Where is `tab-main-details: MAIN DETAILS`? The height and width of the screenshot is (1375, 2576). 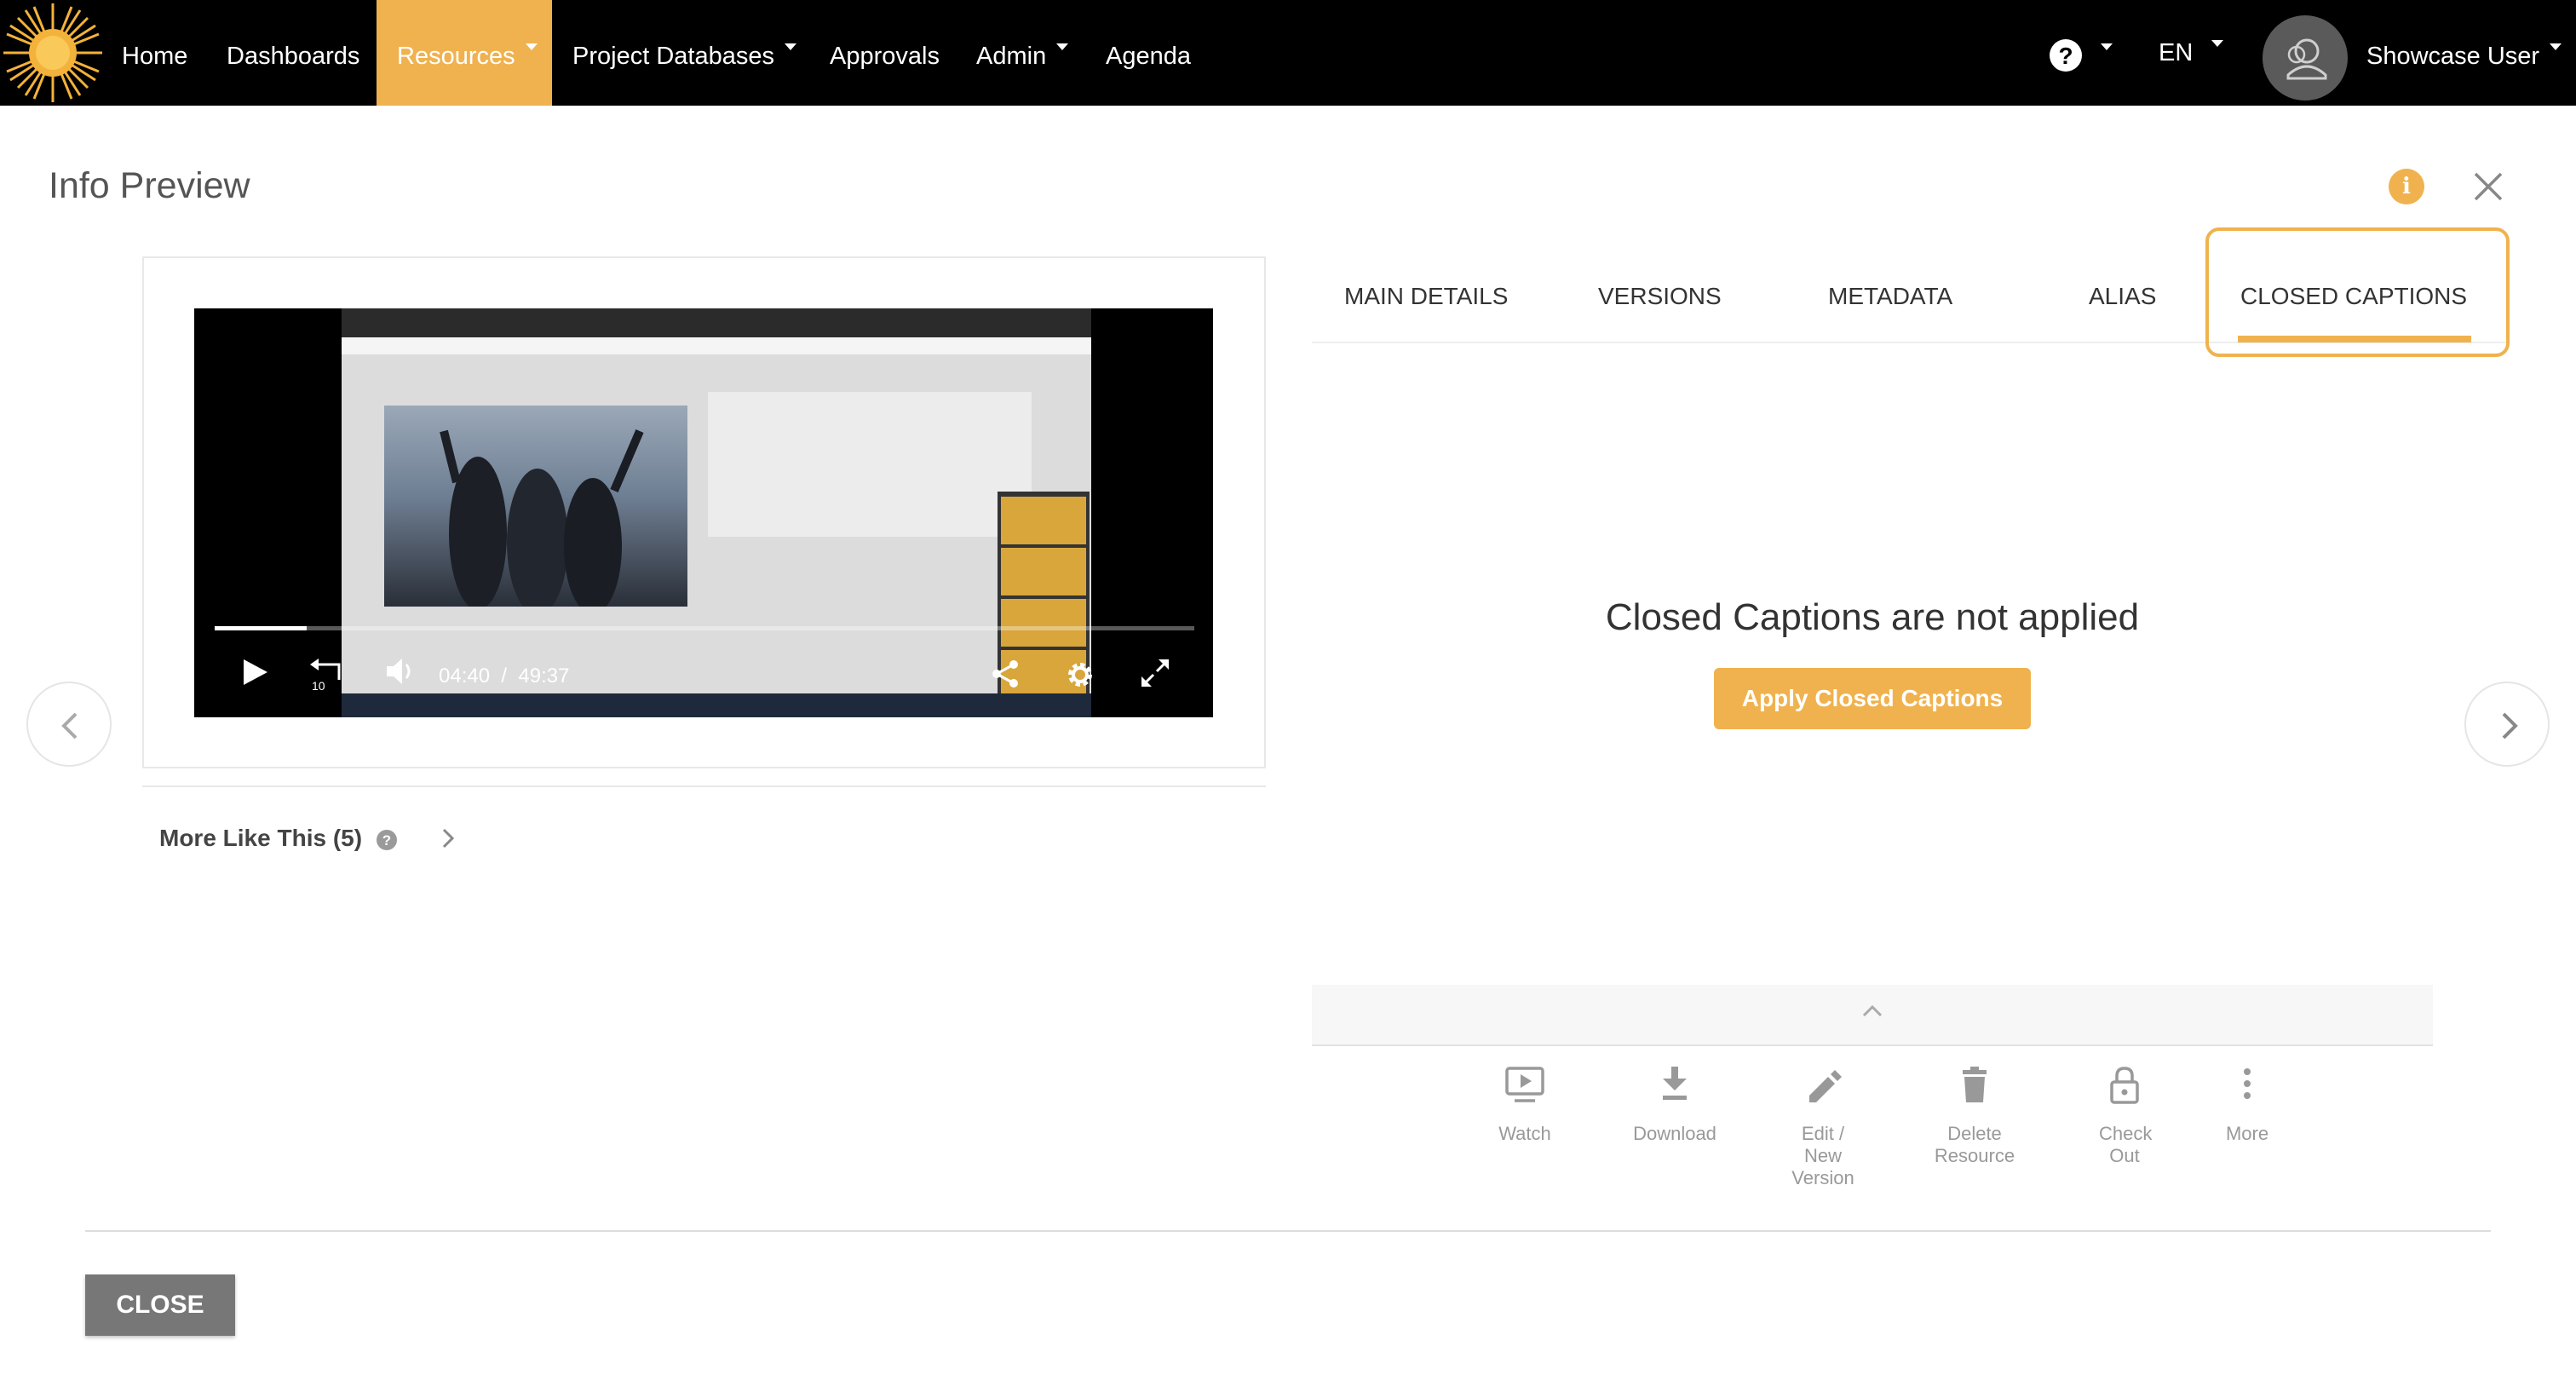
tab-main-details: MAIN DETAILS is located at coordinates (1426, 296).